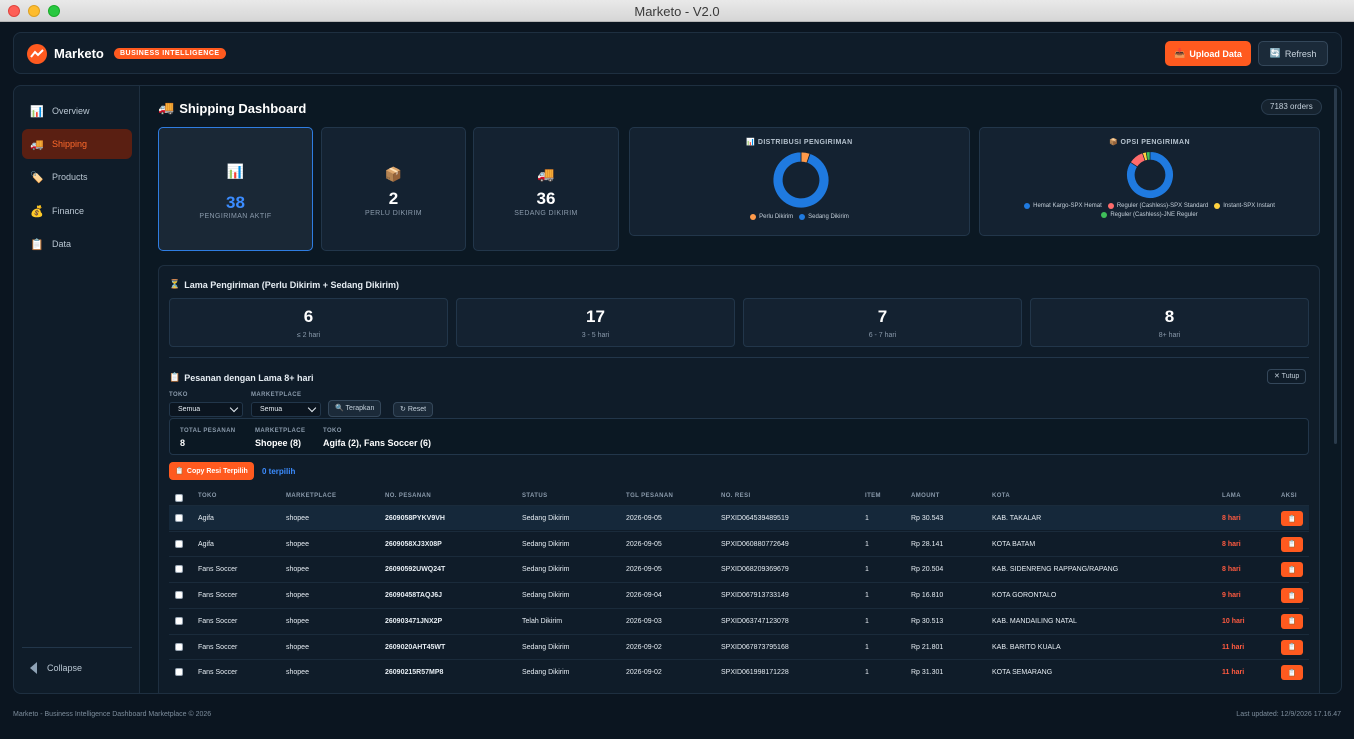 This screenshot has width=1354, height=739. I want to click on terapkan-button: 🔍 Terapkan, so click(355, 408).